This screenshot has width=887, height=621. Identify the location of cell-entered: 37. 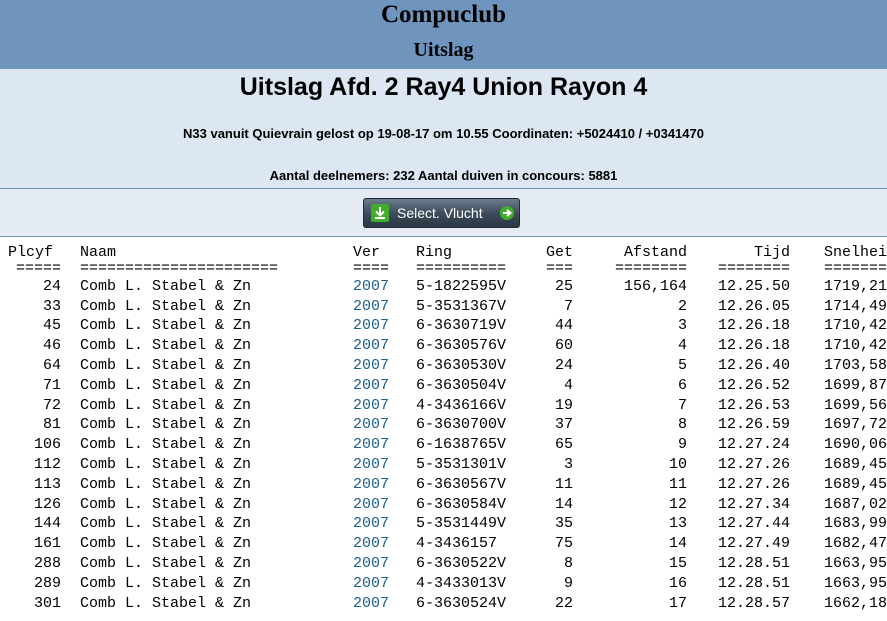
(563, 425).